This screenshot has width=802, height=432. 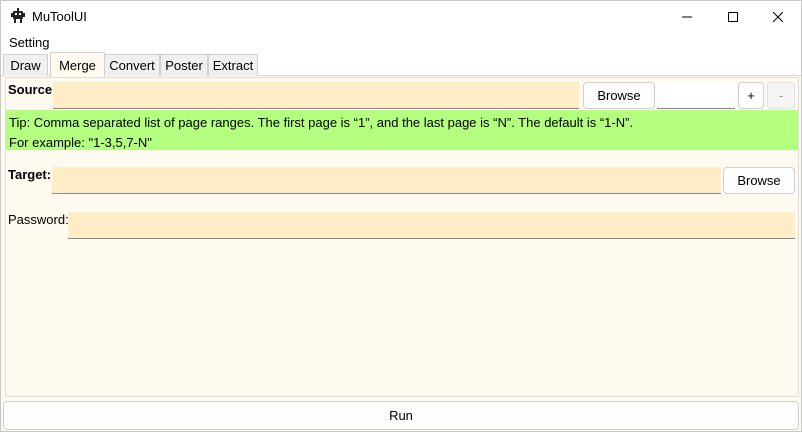 What do you see at coordinates (386, 180) in the screenshot?
I see `target-input` at bounding box center [386, 180].